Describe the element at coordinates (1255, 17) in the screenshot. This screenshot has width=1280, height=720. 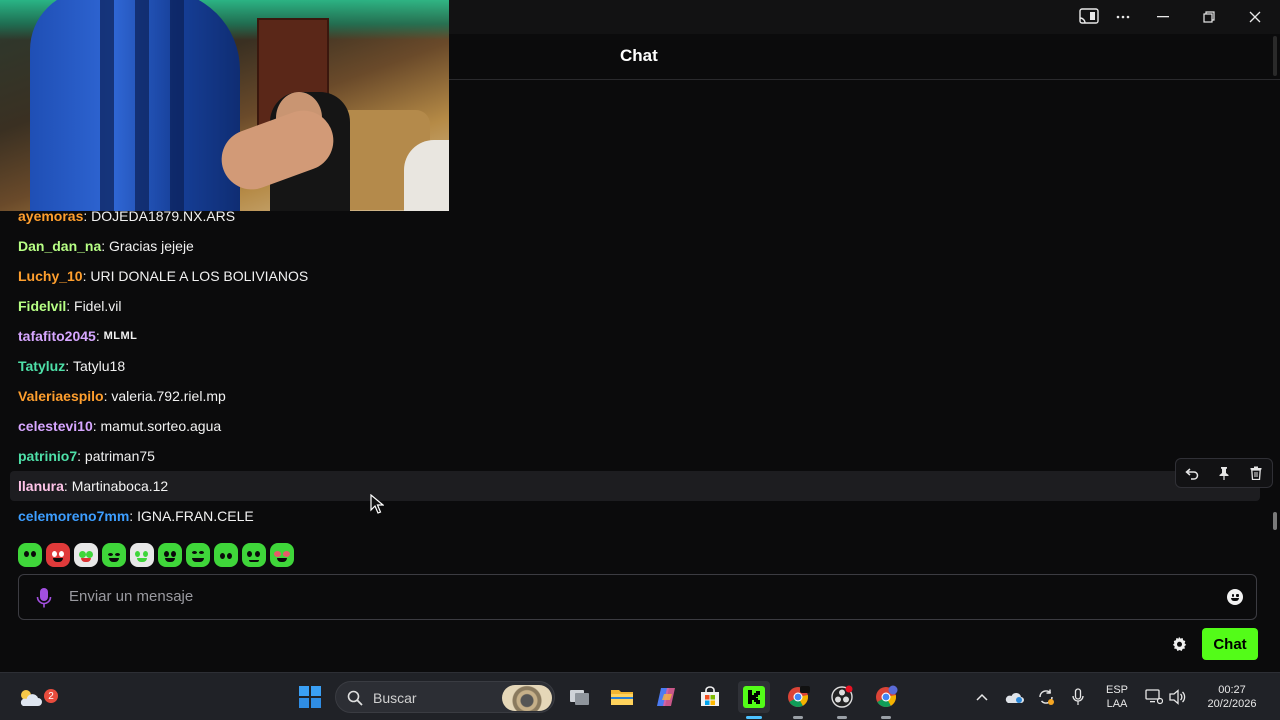
I see `close-icon` at that location.